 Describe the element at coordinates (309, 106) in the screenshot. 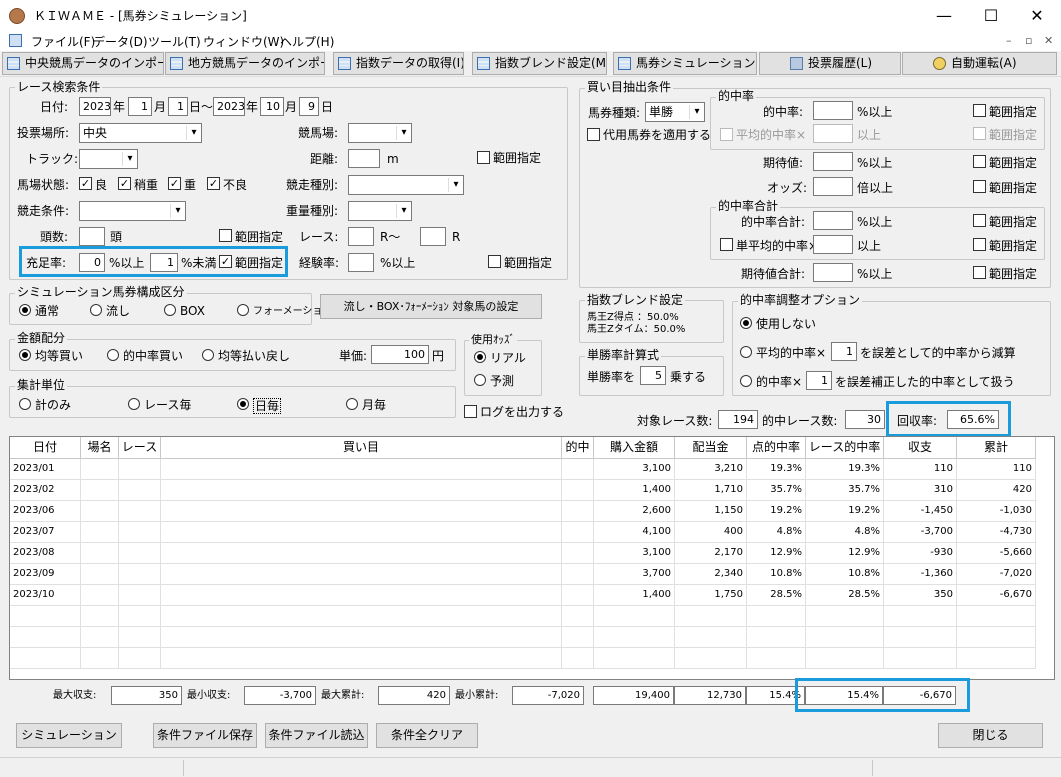

I see `end-day-field: 9` at that location.